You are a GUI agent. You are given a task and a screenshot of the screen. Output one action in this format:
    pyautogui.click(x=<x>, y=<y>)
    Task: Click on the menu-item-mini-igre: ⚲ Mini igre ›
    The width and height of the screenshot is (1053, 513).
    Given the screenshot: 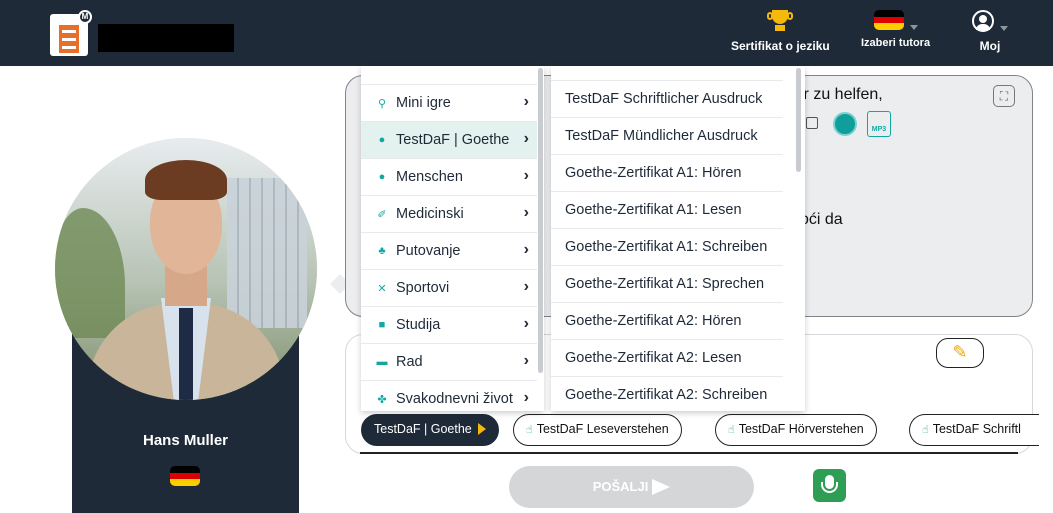 What is the action you would take?
    pyautogui.click(x=449, y=103)
    